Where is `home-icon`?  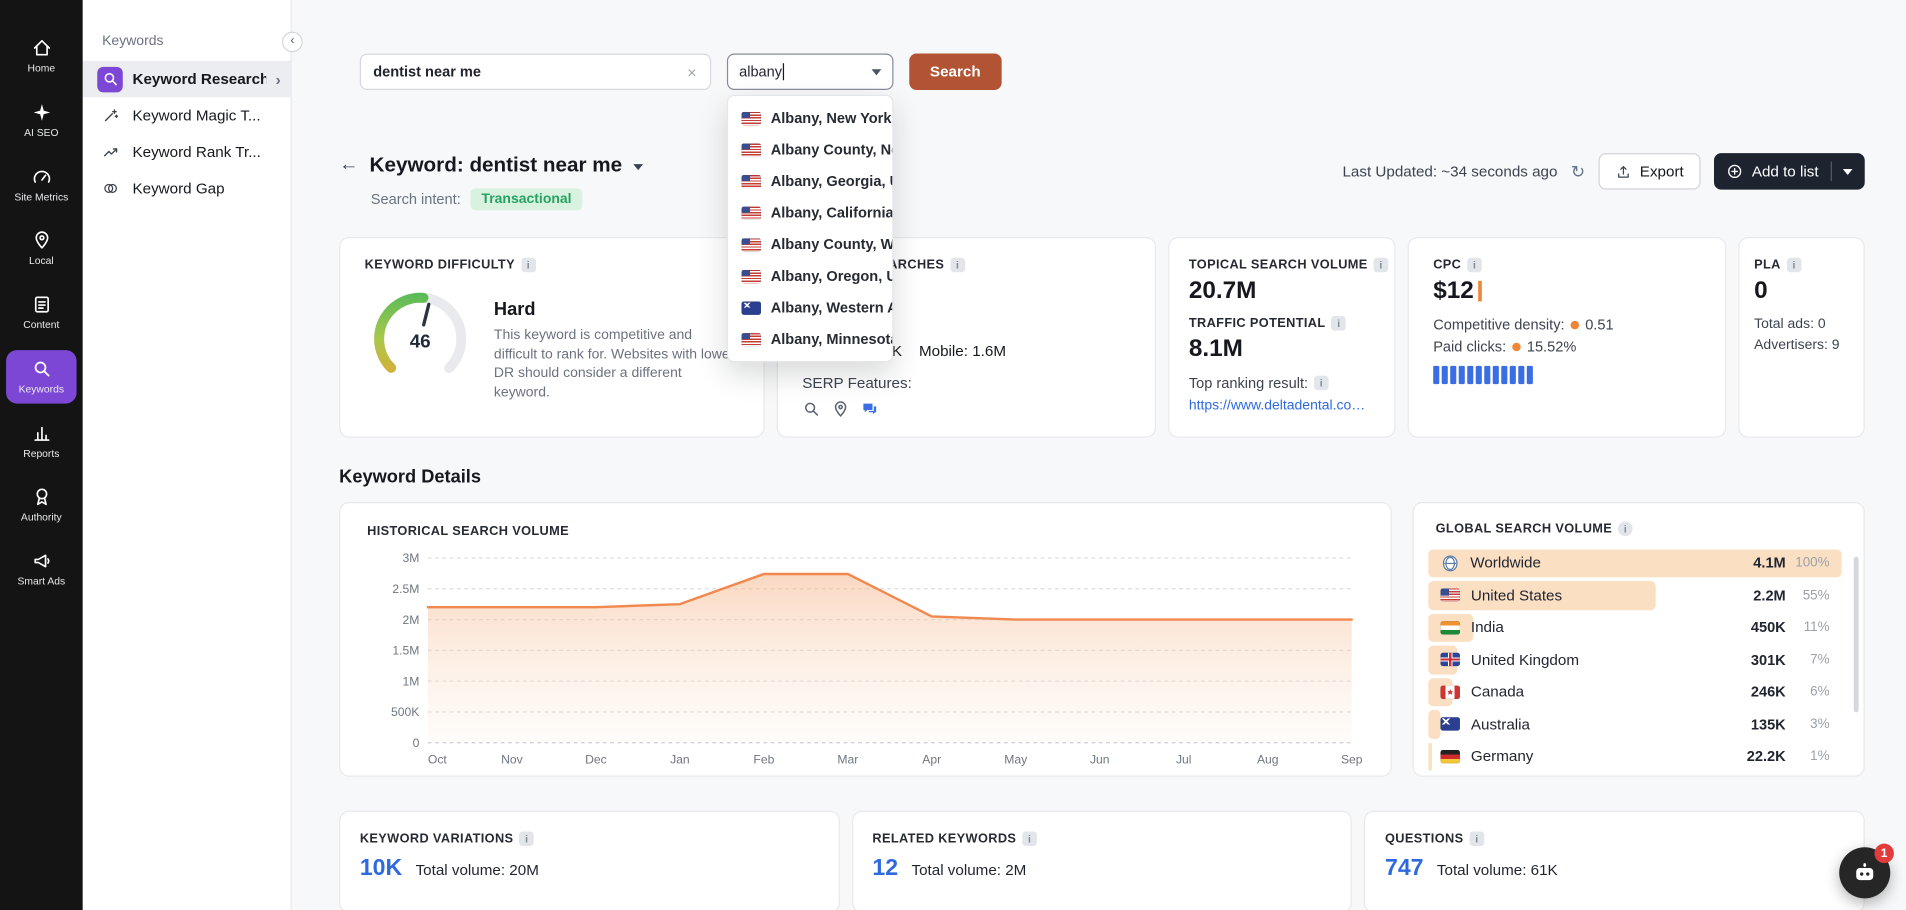 home-icon is located at coordinates (41, 48).